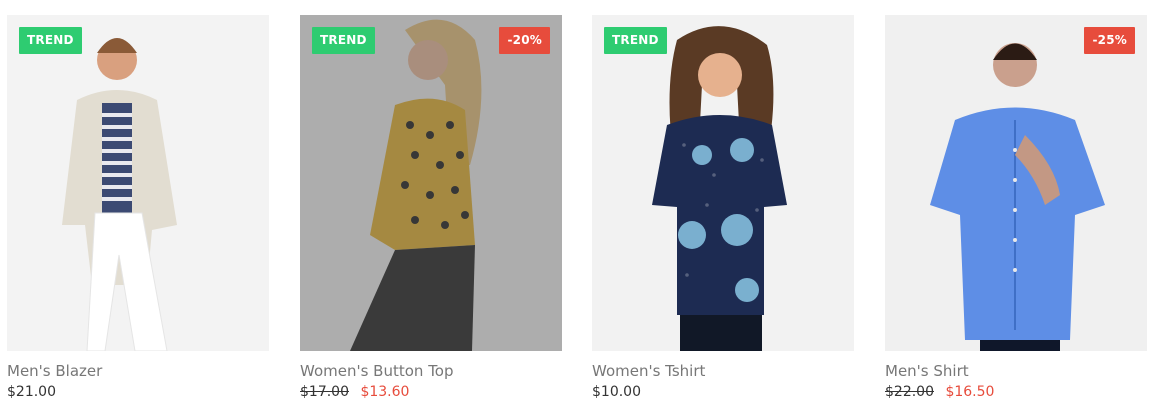 Image resolution: width=1153 pixels, height=419 pixels. What do you see at coordinates (524, 40) in the screenshot?
I see `sale-badge: -20%` at bounding box center [524, 40].